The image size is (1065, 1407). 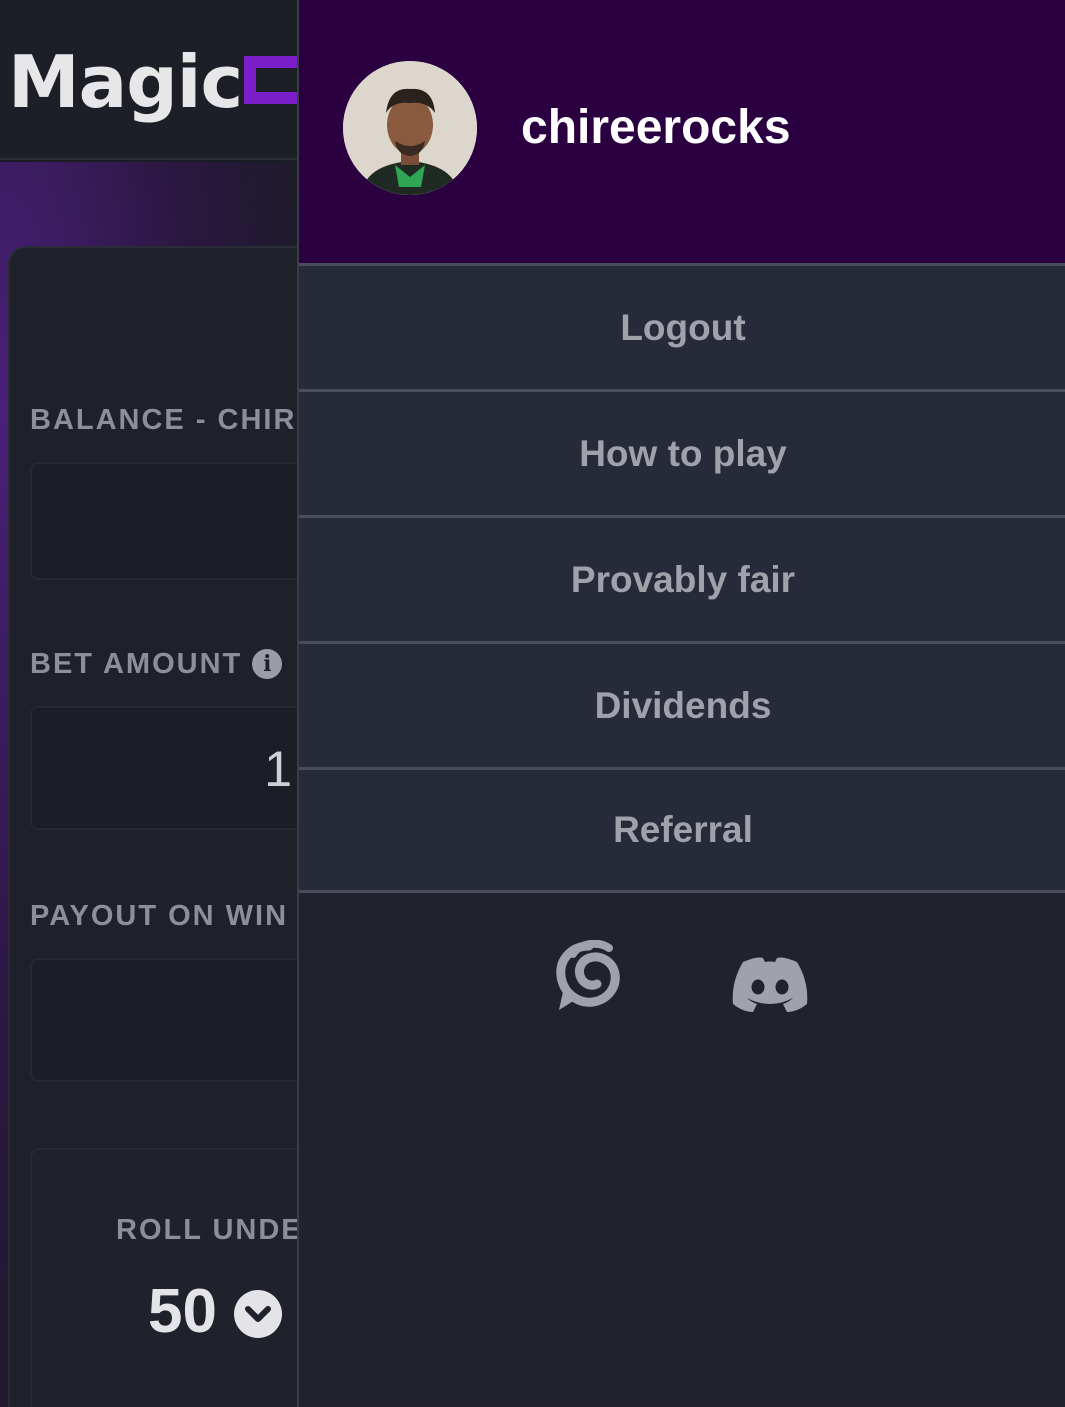 I want to click on app-logo: Magic, so click(x=125, y=82).